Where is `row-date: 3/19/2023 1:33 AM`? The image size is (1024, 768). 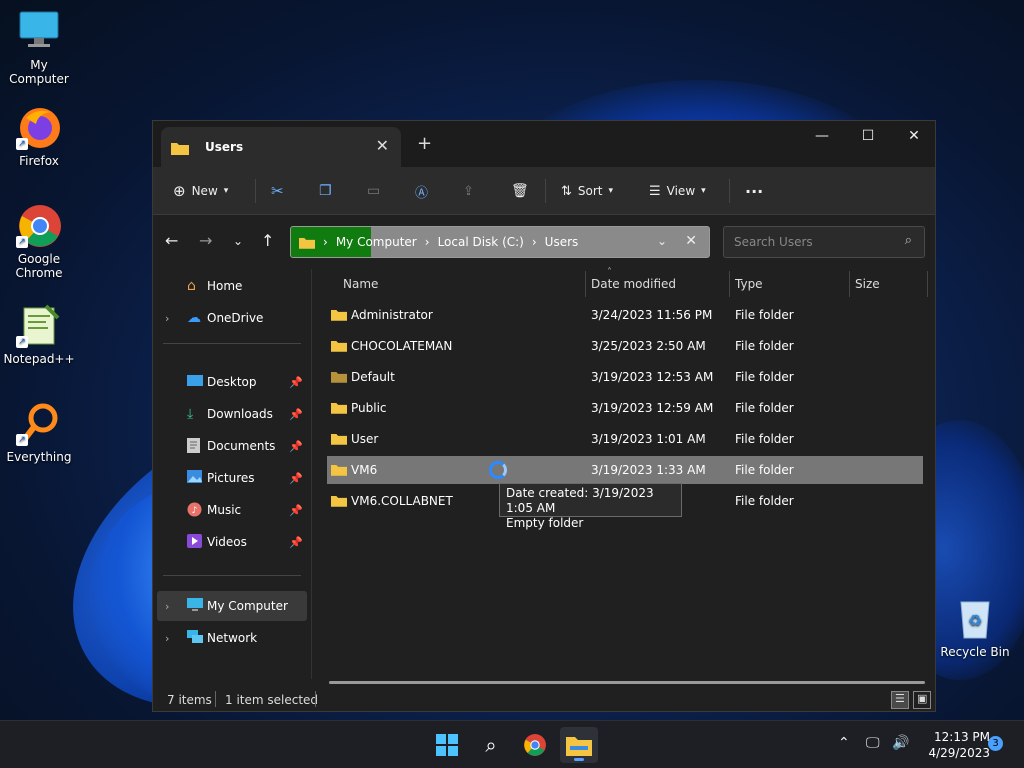 row-date: 3/19/2023 1:33 AM is located at coordinates (648, 470).